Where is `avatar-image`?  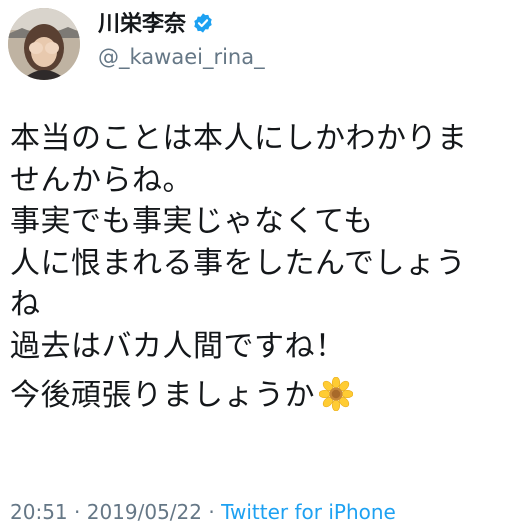 avatar-image is located at coordinates (44, 44).